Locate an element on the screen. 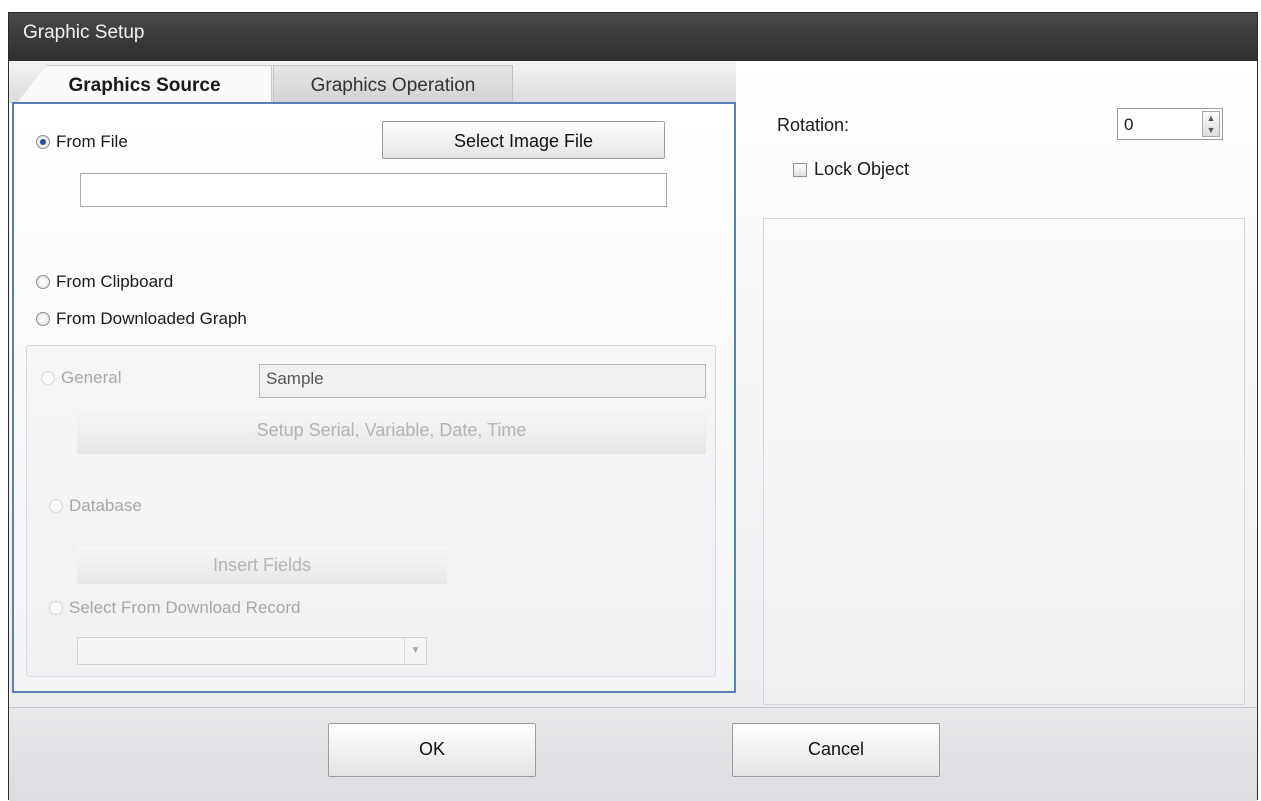 This screenshot has width=1261, height=801. dialog-title: Graphic Setup is located at coordinates (633, 37).